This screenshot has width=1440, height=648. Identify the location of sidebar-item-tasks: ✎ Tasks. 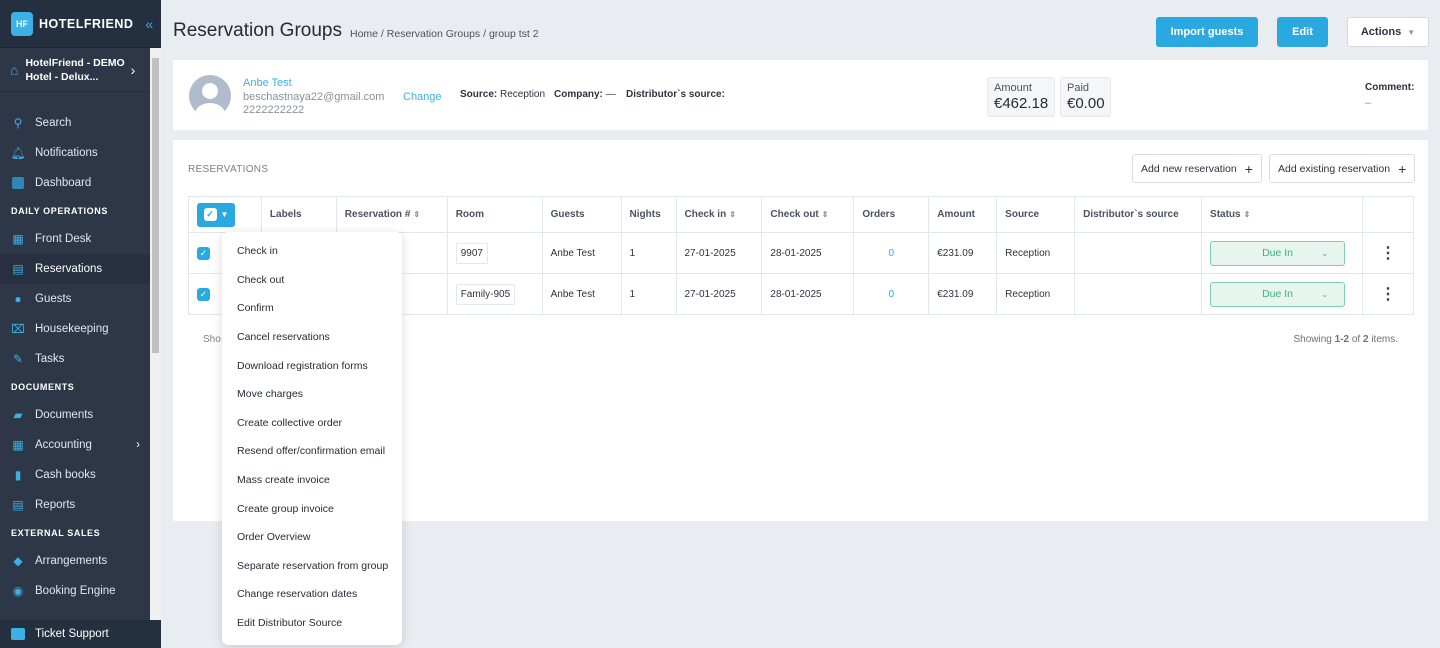
(75, 359).